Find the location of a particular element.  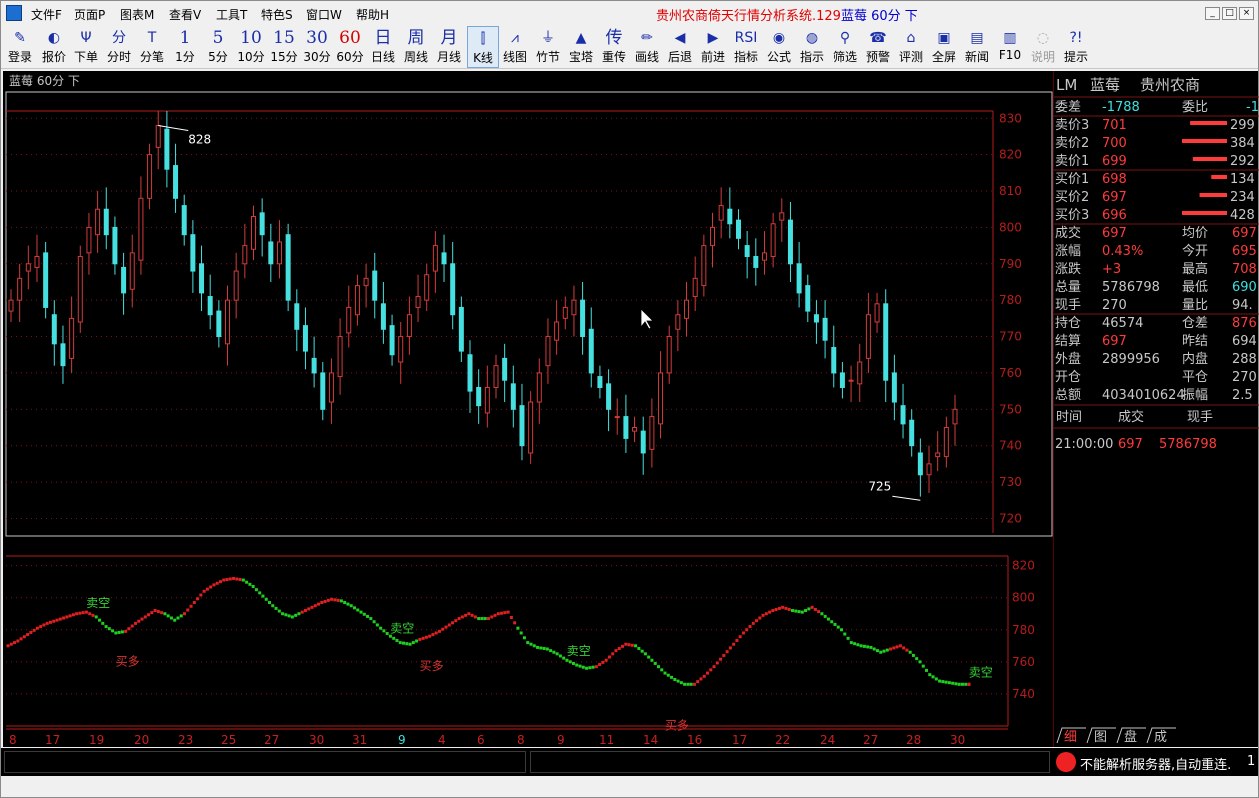

toolbar-button-5: 1 1分 is located at coordinates (185, 47).